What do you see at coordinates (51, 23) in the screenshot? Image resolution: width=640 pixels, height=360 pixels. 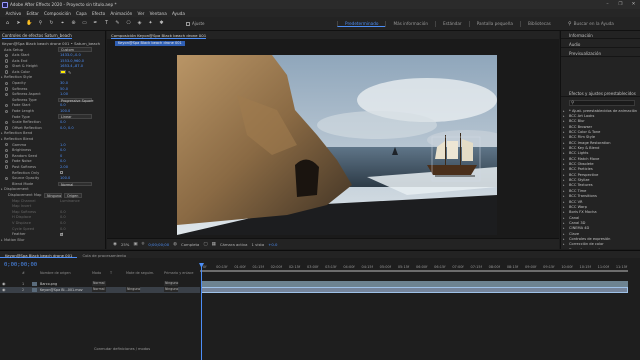 I see `rotate-tool-icon: ↻` at bounding box center [51, 23].